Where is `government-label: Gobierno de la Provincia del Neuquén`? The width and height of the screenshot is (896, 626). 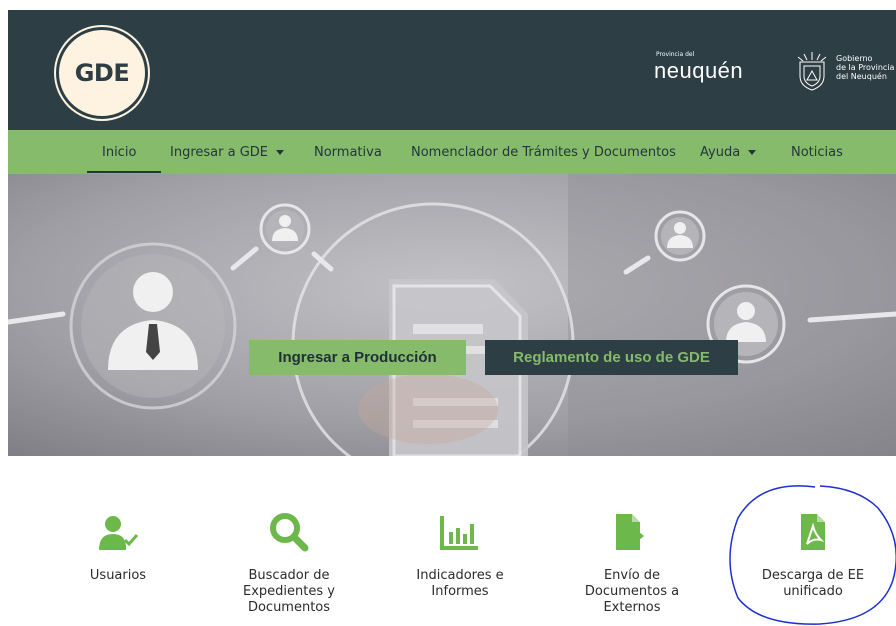
government-label: Gobierno de la Provincia del Neuquén is located at coordinates (866, 67).